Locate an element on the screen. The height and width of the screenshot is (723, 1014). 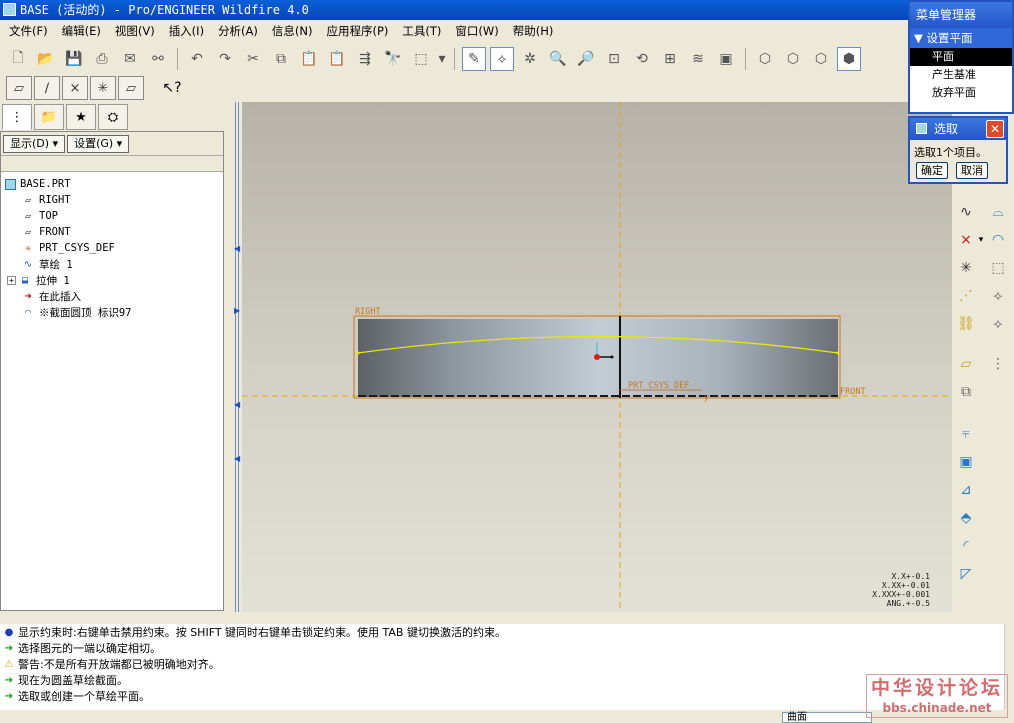
tree-item-insert-here: ➜ 在此插入 is located at coordinates (112, 296).